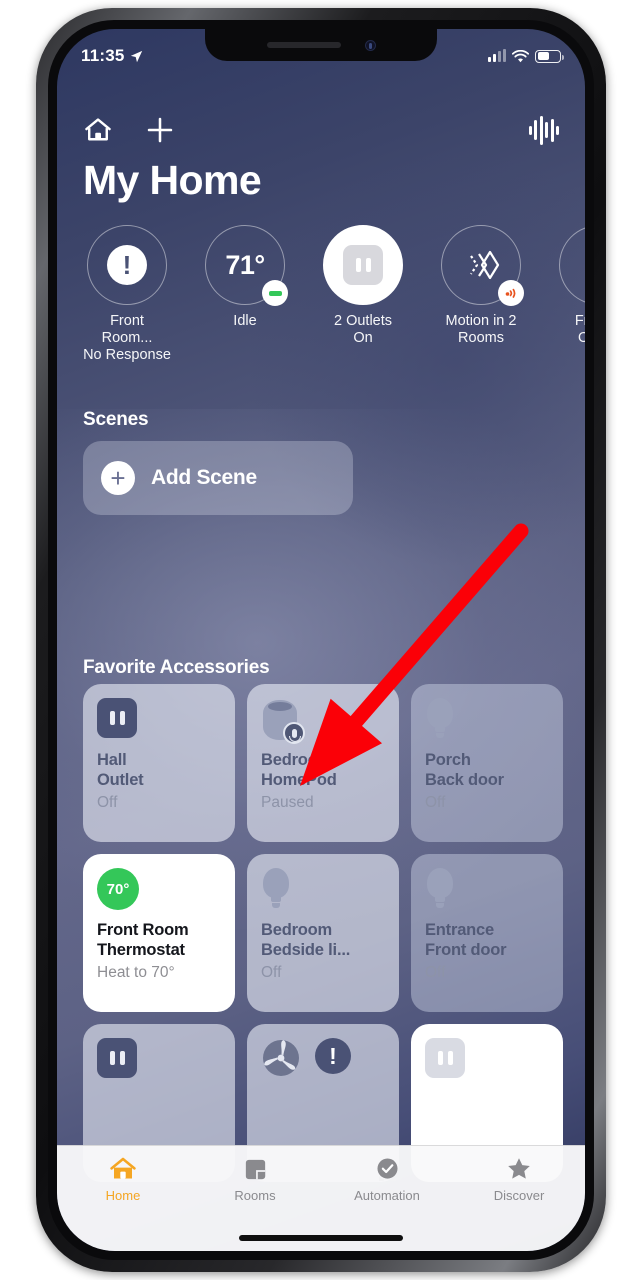 The image size is (642, 1280). I want to click on tab-discover: Discover, so click(519, 1202).